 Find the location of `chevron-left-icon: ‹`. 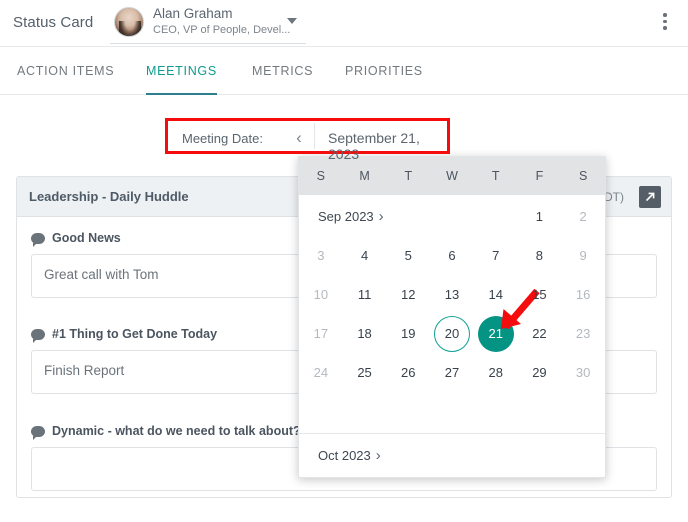

chevron-left-icon: ‹ is located at coordinates (299, 138).